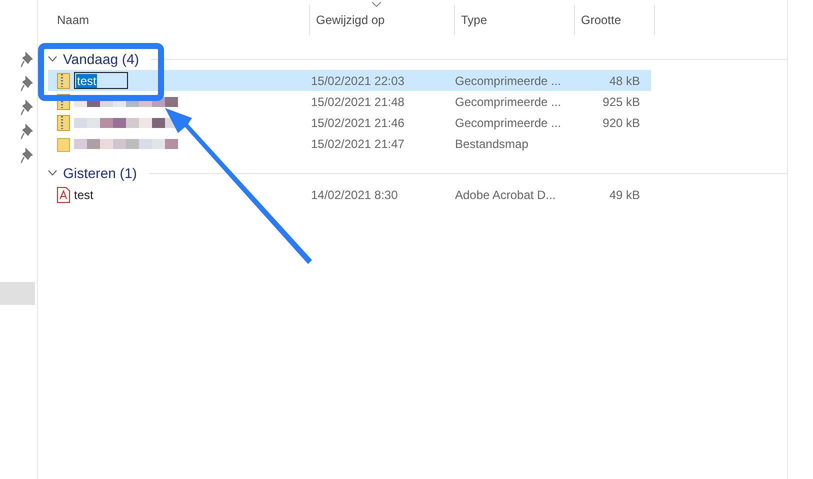 The width and height of the screenshot is (813, 479). Describe the element at coordinates (84, 195) in the screenshot. I see `file-name: test` at that location.